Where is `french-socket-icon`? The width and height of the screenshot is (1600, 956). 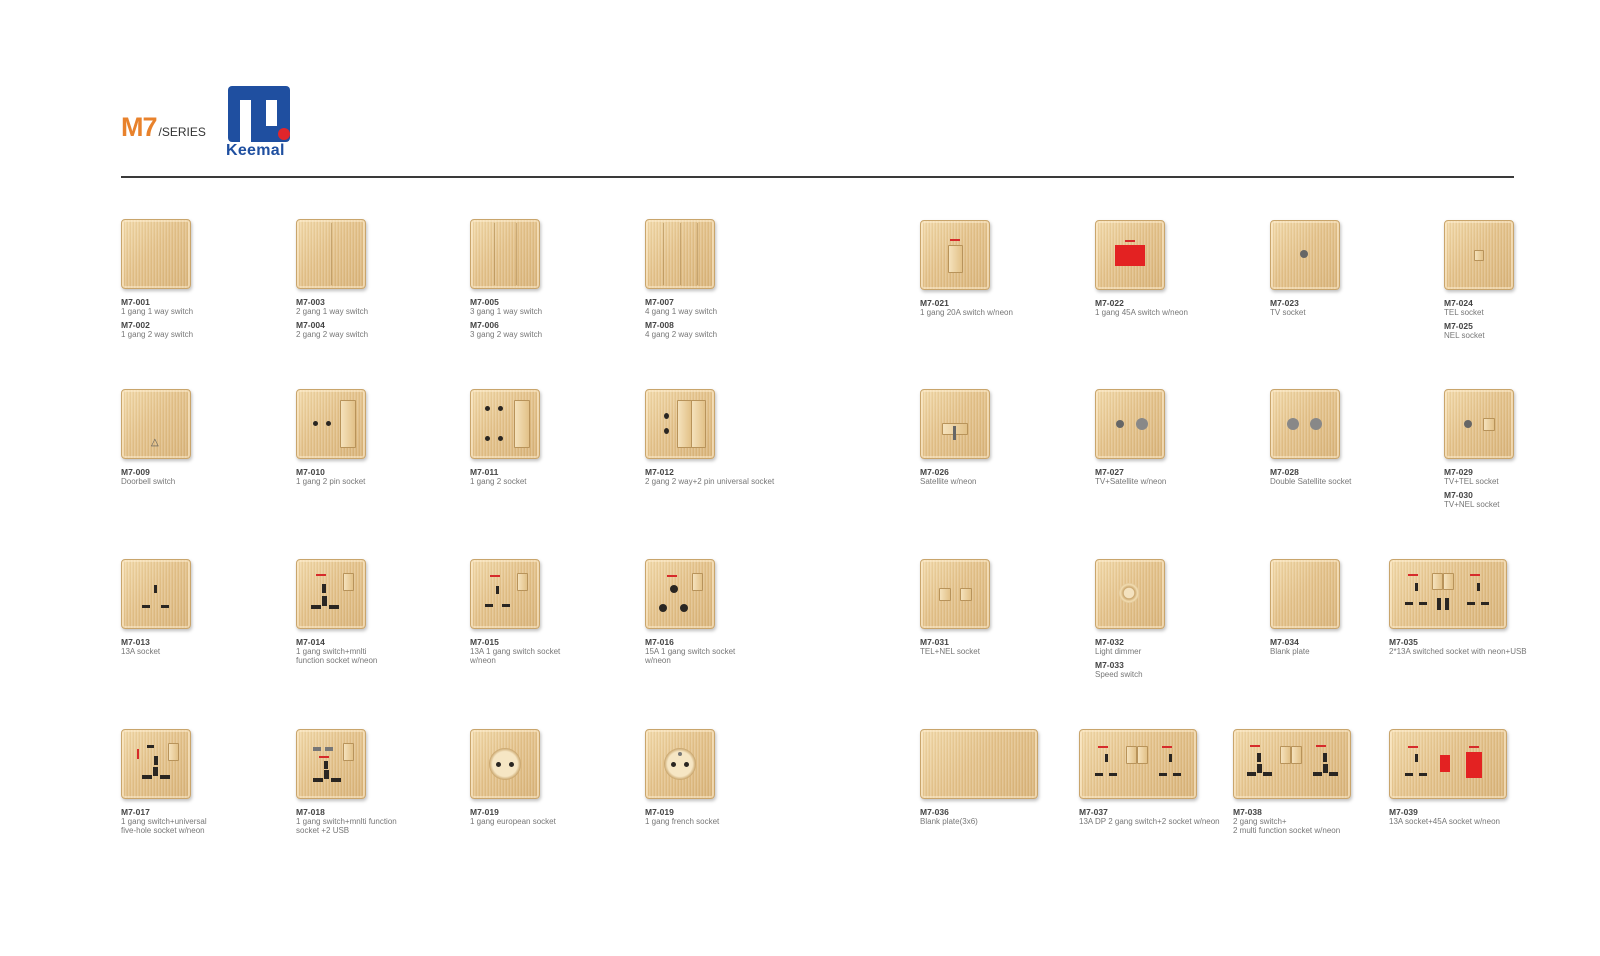 french-socket-icon is located at coordinates (680, 764).